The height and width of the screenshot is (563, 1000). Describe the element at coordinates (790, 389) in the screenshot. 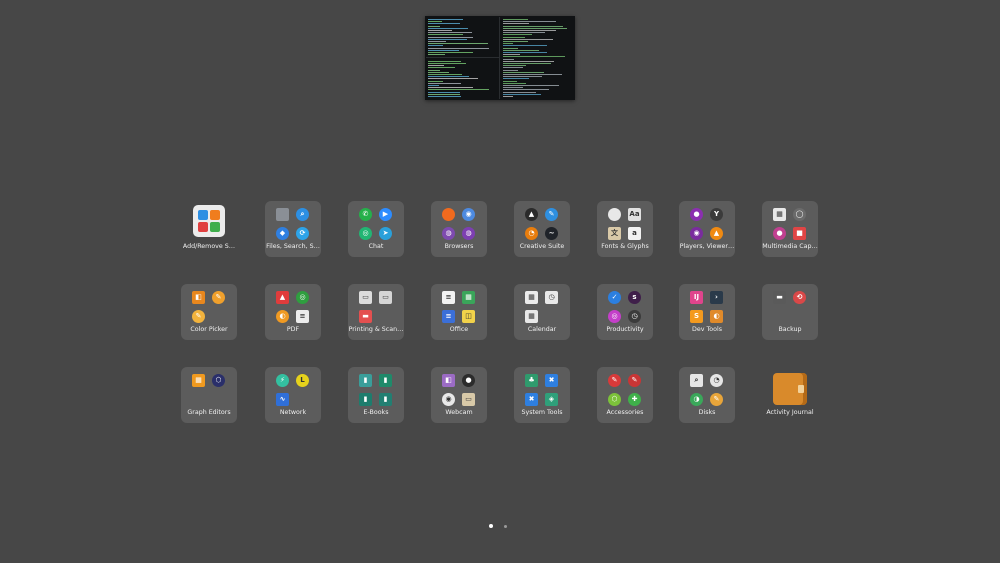

I see `journal-icon` at that location.